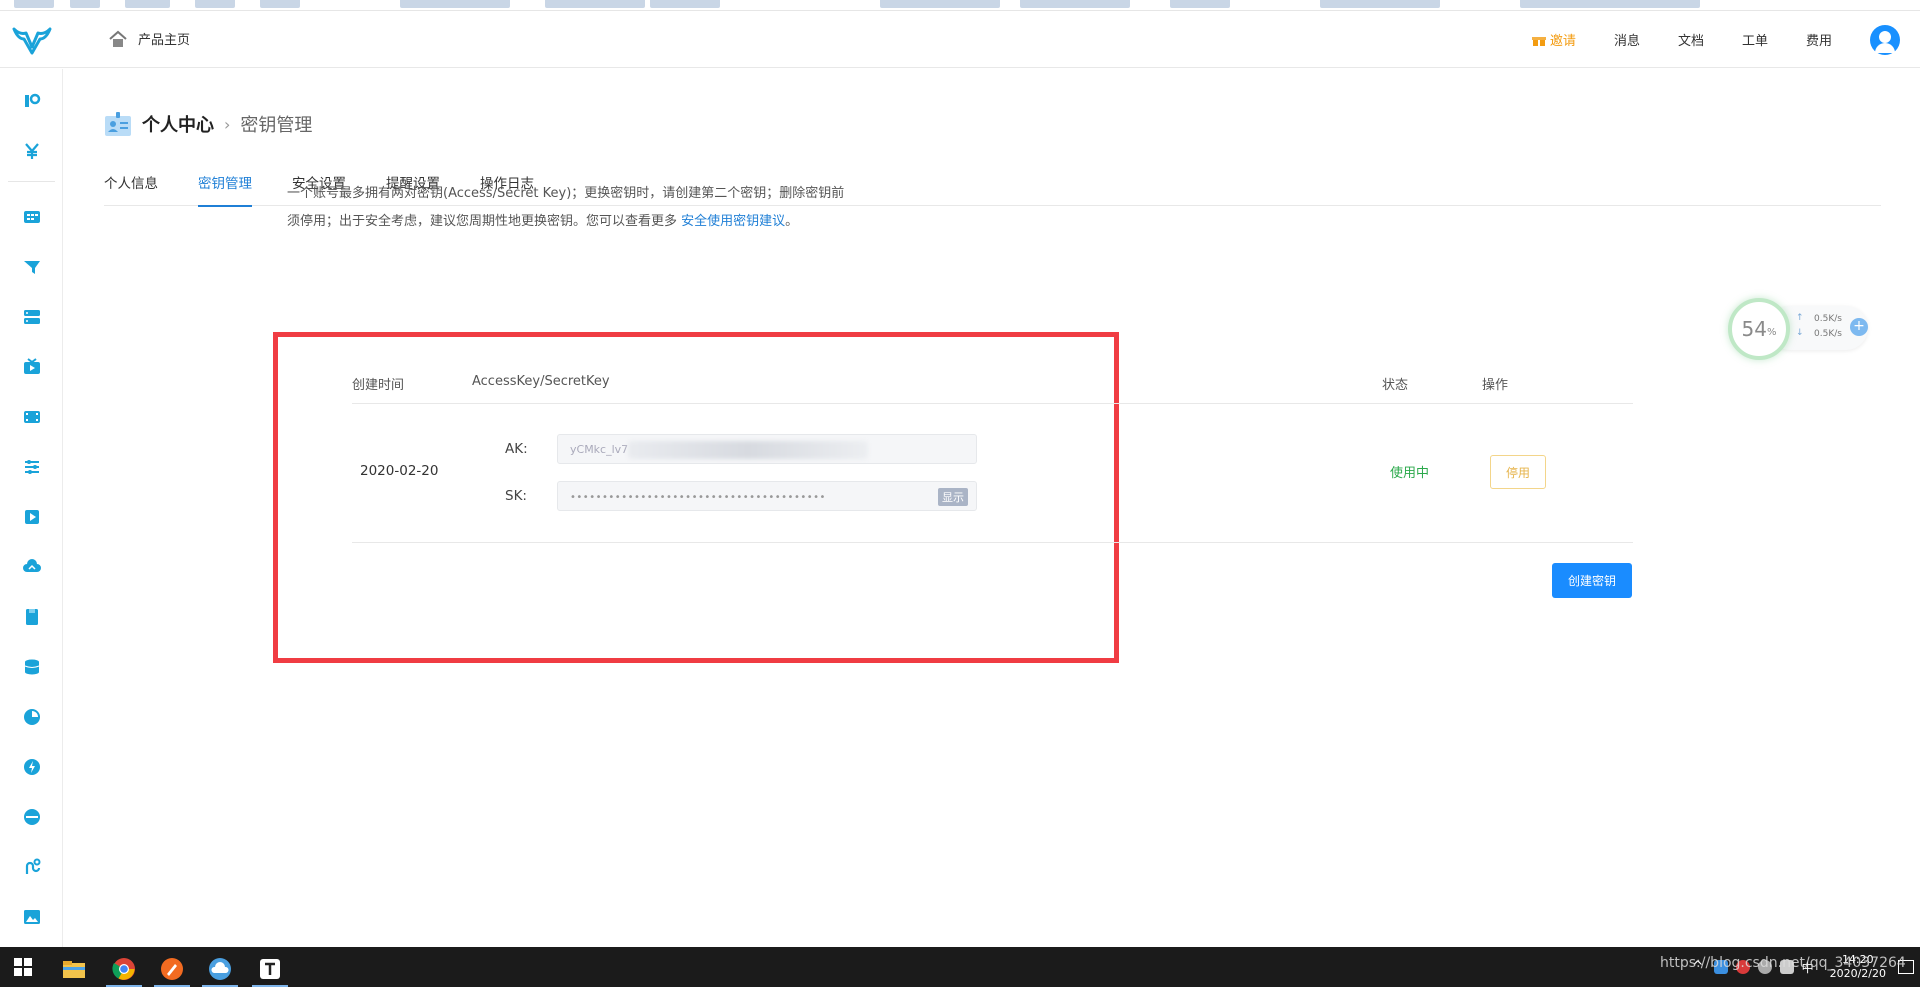 The width and height of the screenshot is (1920, 987). Describe the element at coordinates (32, 567) in the screenshot. I see `sidebar-cloud-icon` at that location.